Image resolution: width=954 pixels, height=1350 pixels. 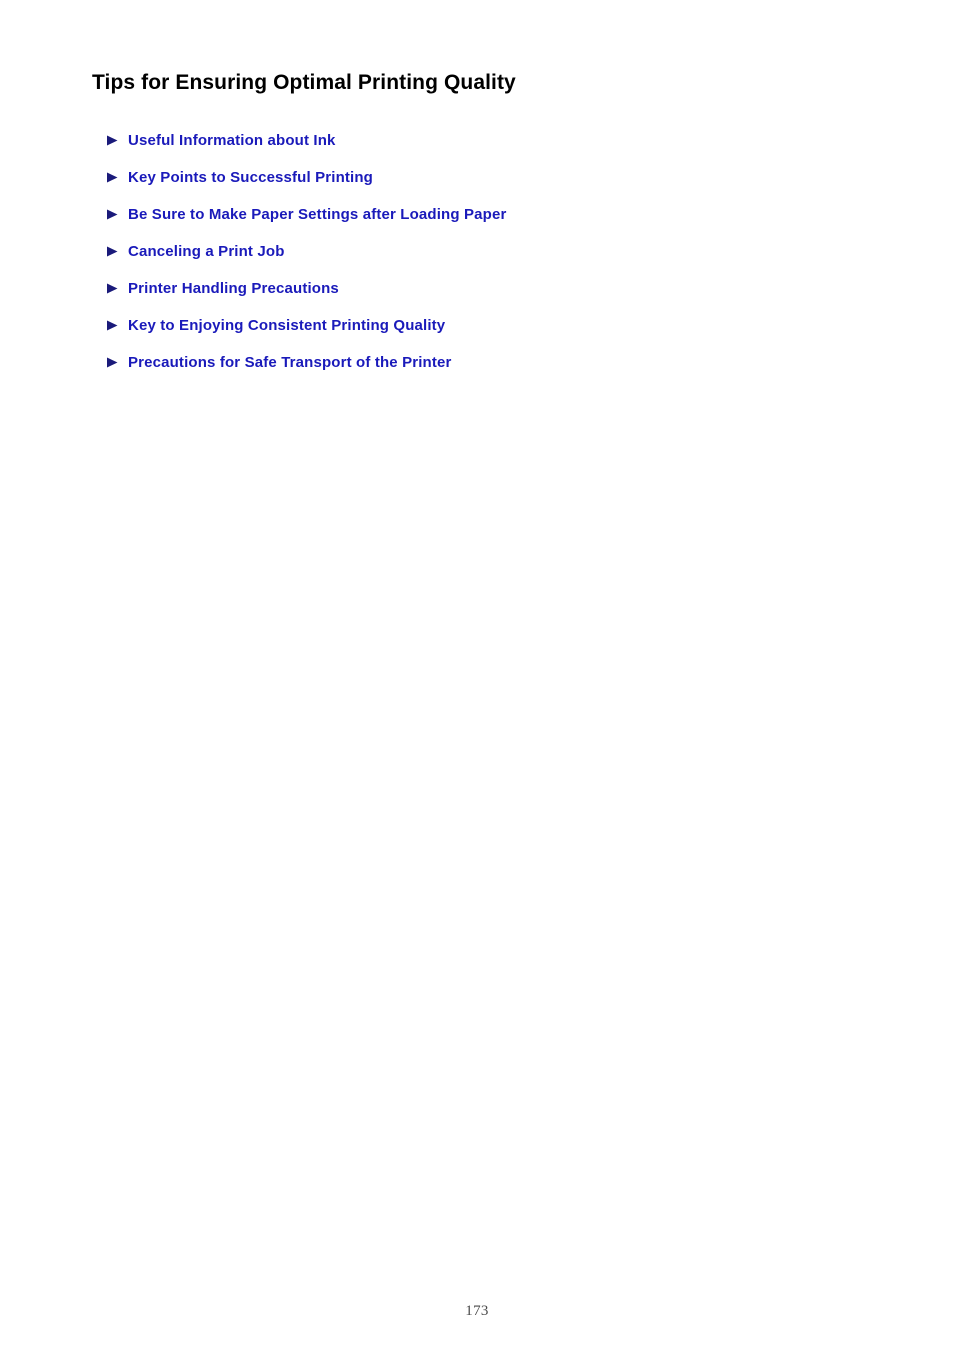 I want to click on topic-link-key-points-to-successful-printing: Key Points to Successful Printing, so click(x=232, y=178).